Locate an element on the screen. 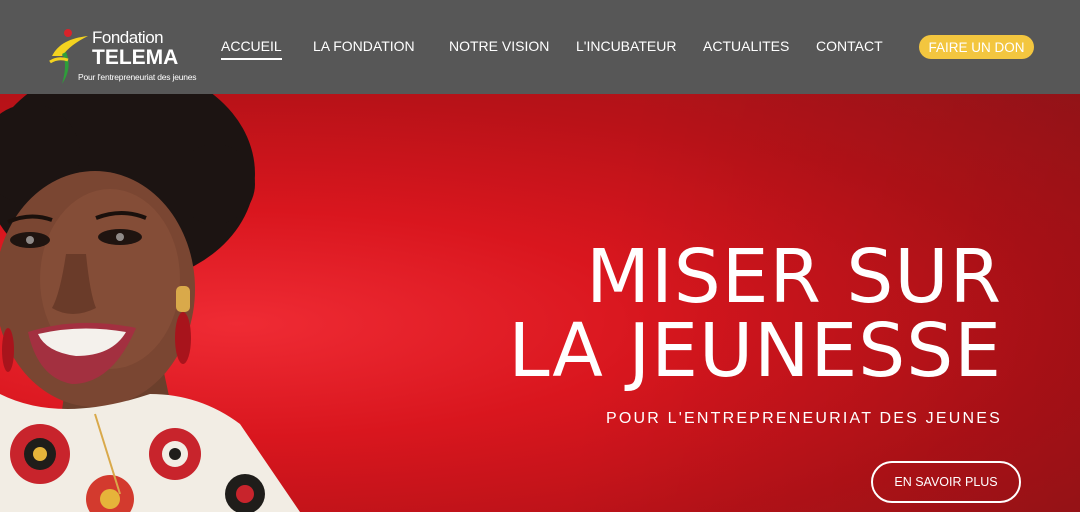 Image resolution: width=1080 pixels, height=512 pixels. nav-item-actualites: ACTUALITES is located at coordinates (746, 46).